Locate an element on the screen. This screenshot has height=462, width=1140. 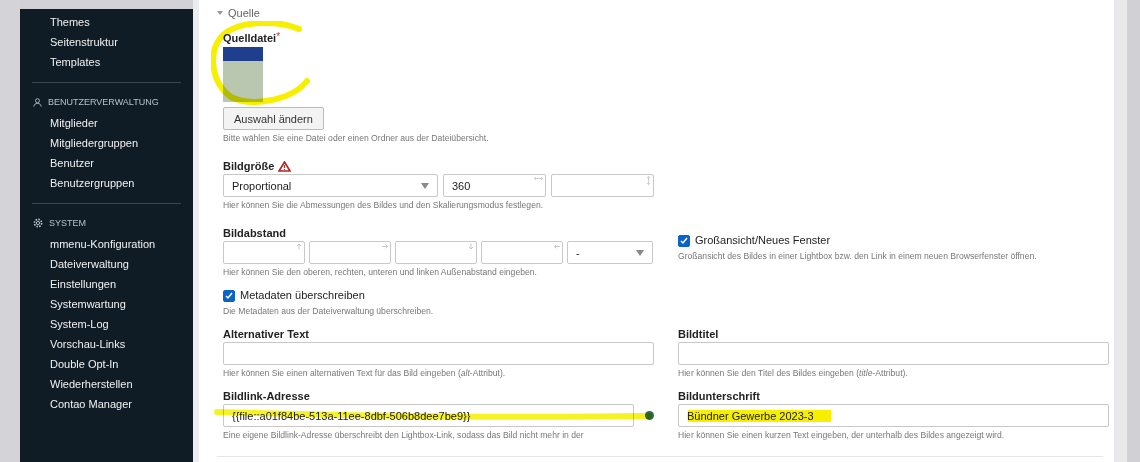
field-hint: Hier können Sie einen kurzen Text eingeben, der unterhalb des Bildes angezeigt wird. is located at coordinates (842, 435).